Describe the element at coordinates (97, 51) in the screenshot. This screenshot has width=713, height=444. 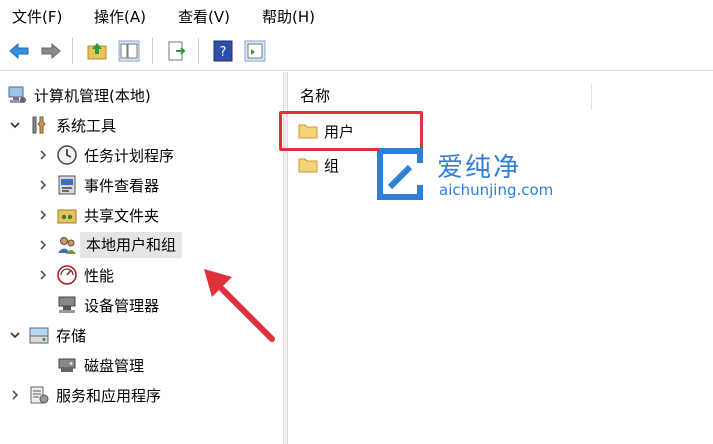
I see `up-folder-icon` at that location.